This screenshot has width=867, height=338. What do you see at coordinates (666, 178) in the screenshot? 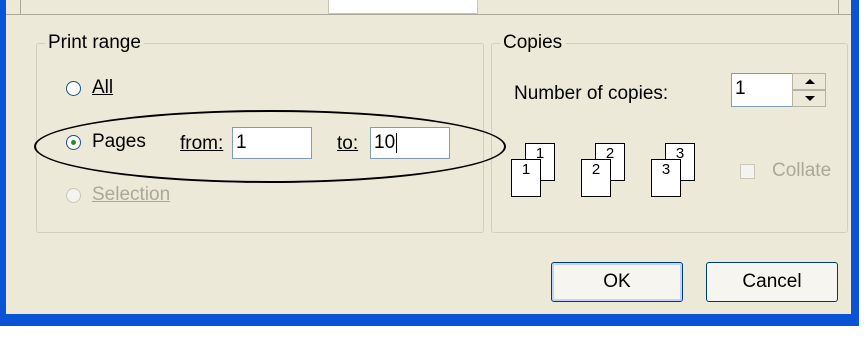
I see `page-front: 3` at bounding box center [666, 178].